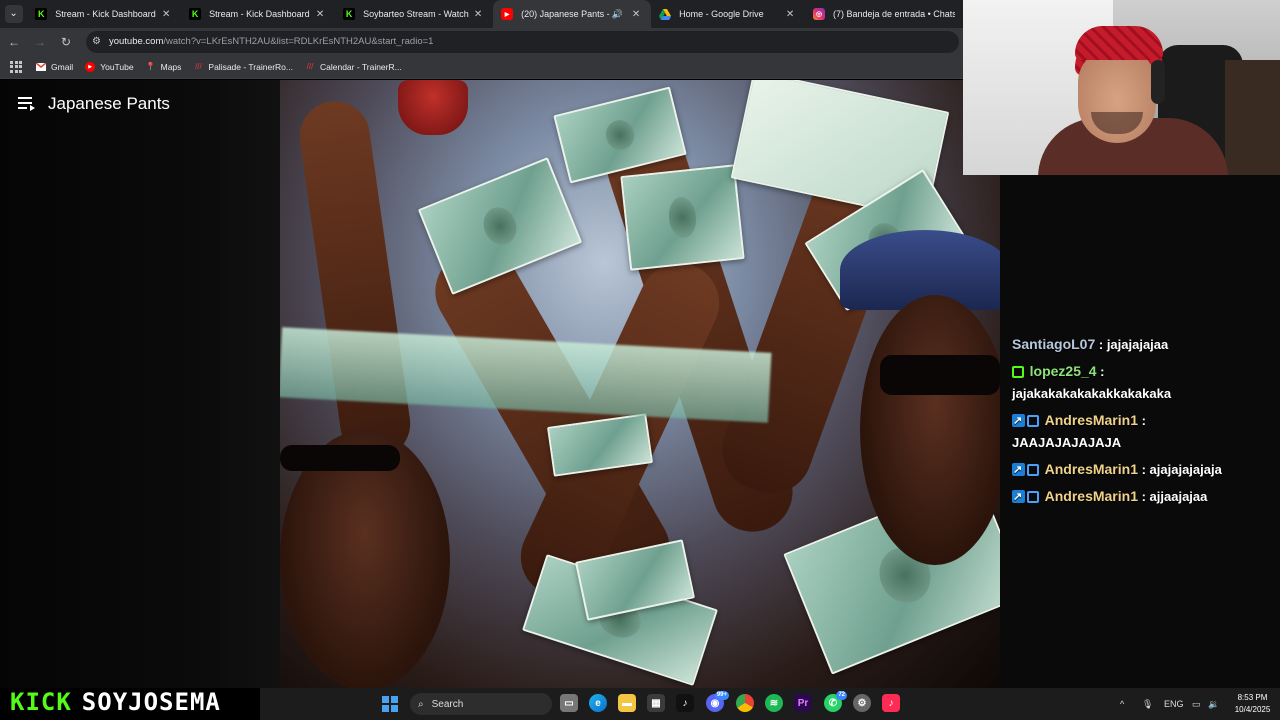 The height and width of the screenshot is (720, 1280). I want to click on premiere-pro-icon: Pr, so click(803, 703).